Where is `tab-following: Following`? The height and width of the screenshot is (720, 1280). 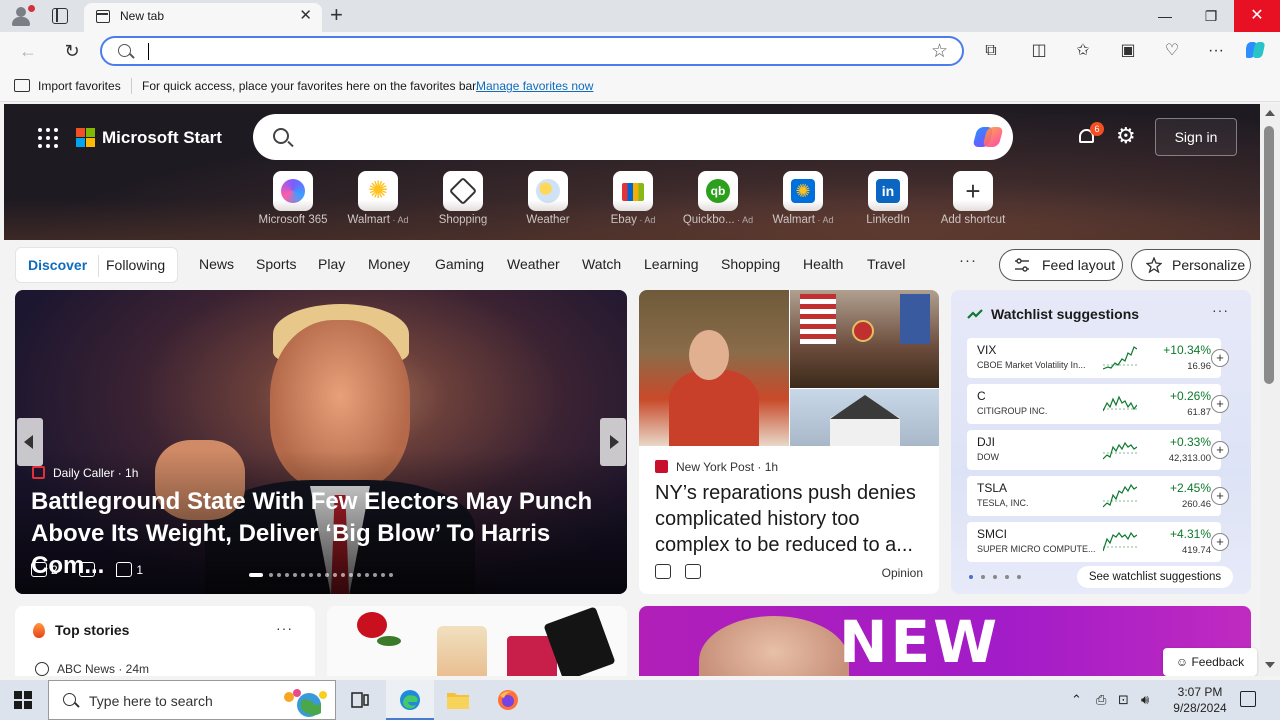 tab-following: Following is located at coordinates (135, 265).